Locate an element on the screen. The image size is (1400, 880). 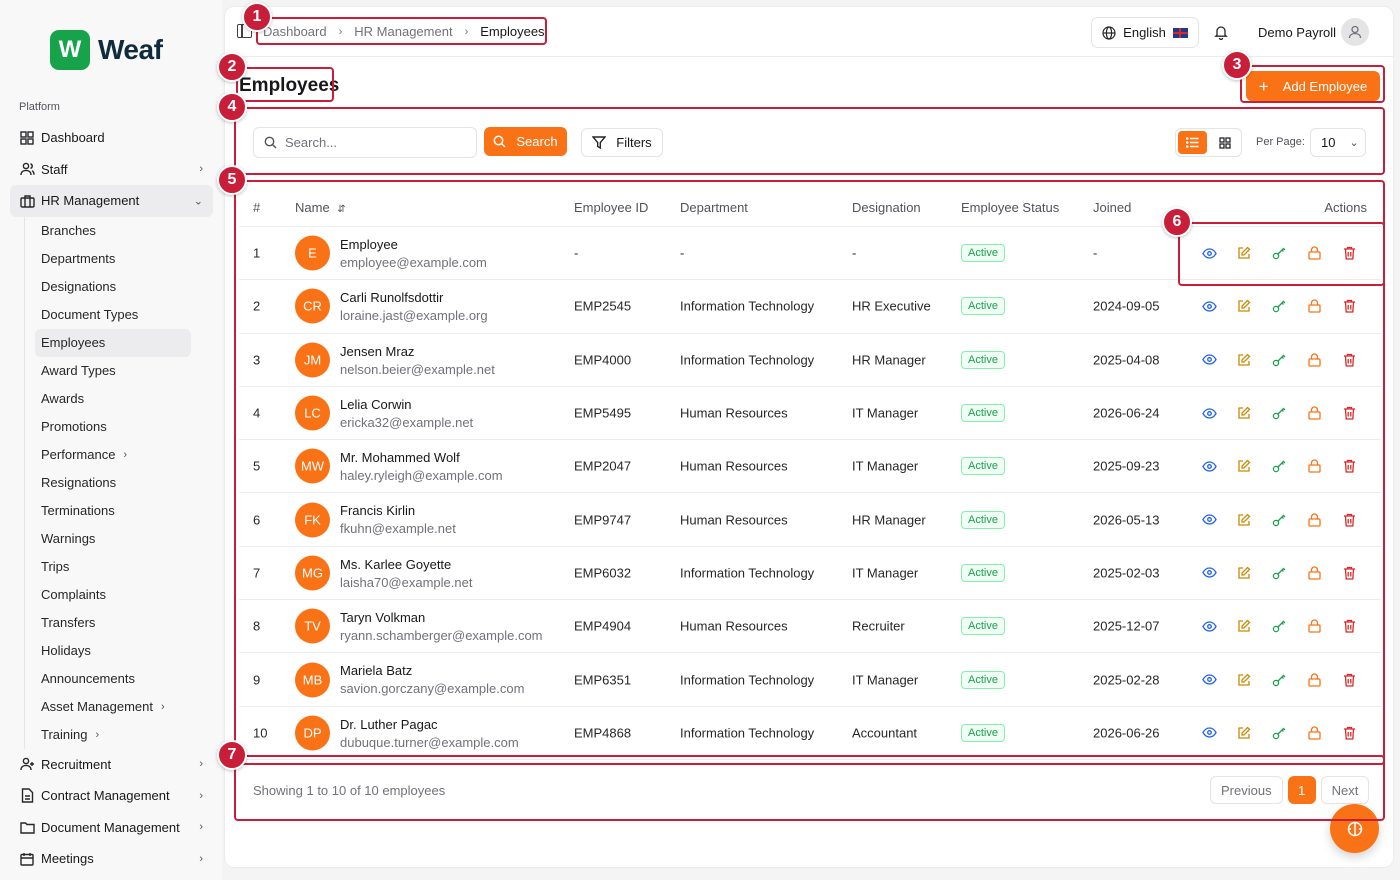
sidebar-subitem-complaints: Complaints is located at coordinates (113, 595).